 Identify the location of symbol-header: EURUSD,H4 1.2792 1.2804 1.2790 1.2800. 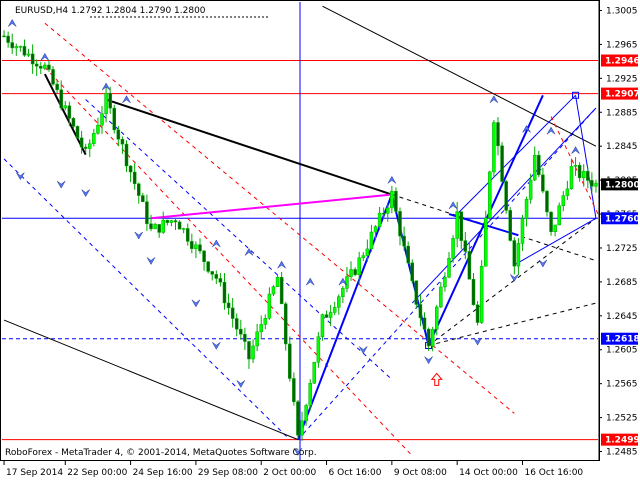
(110, 11).